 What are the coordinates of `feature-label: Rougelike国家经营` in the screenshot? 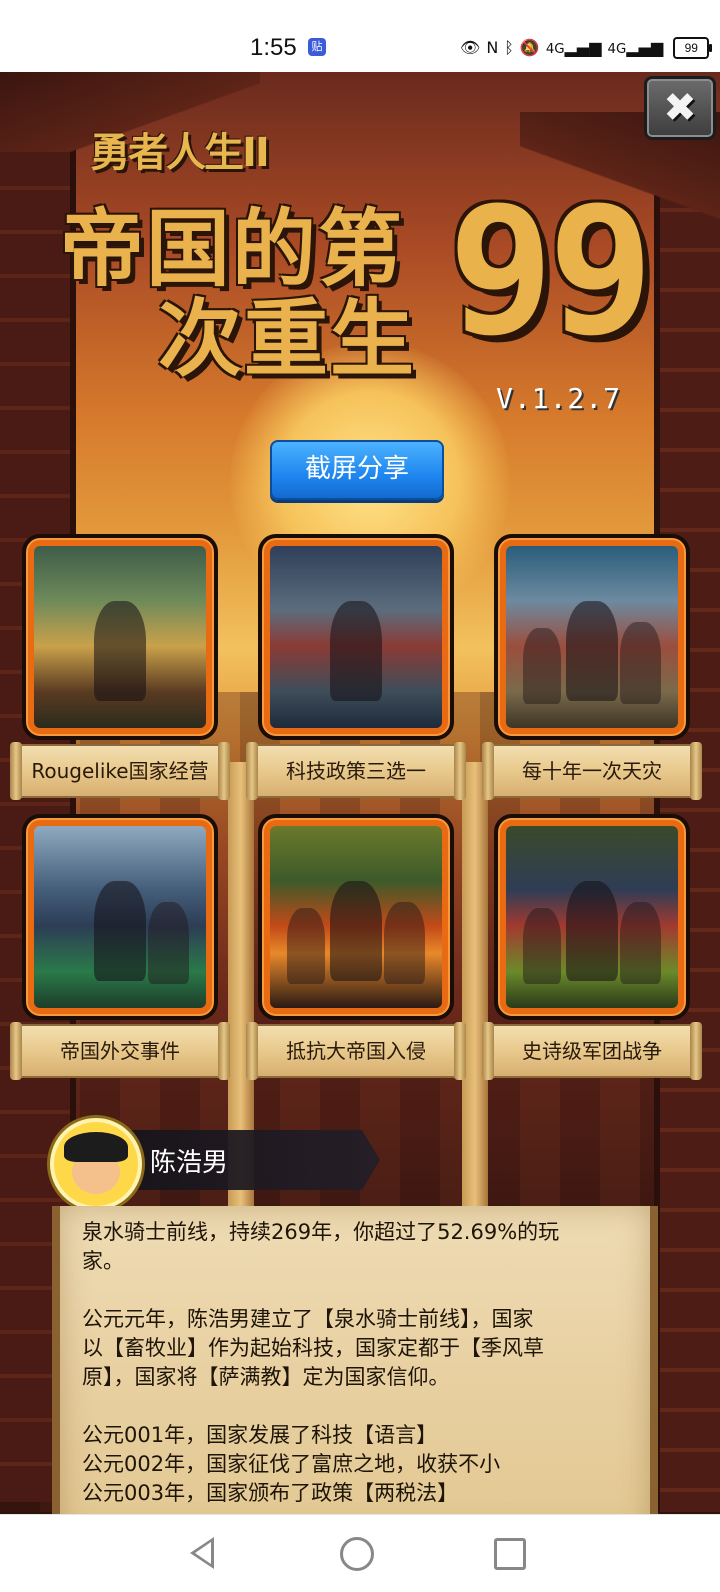 It's located at (120, 771).